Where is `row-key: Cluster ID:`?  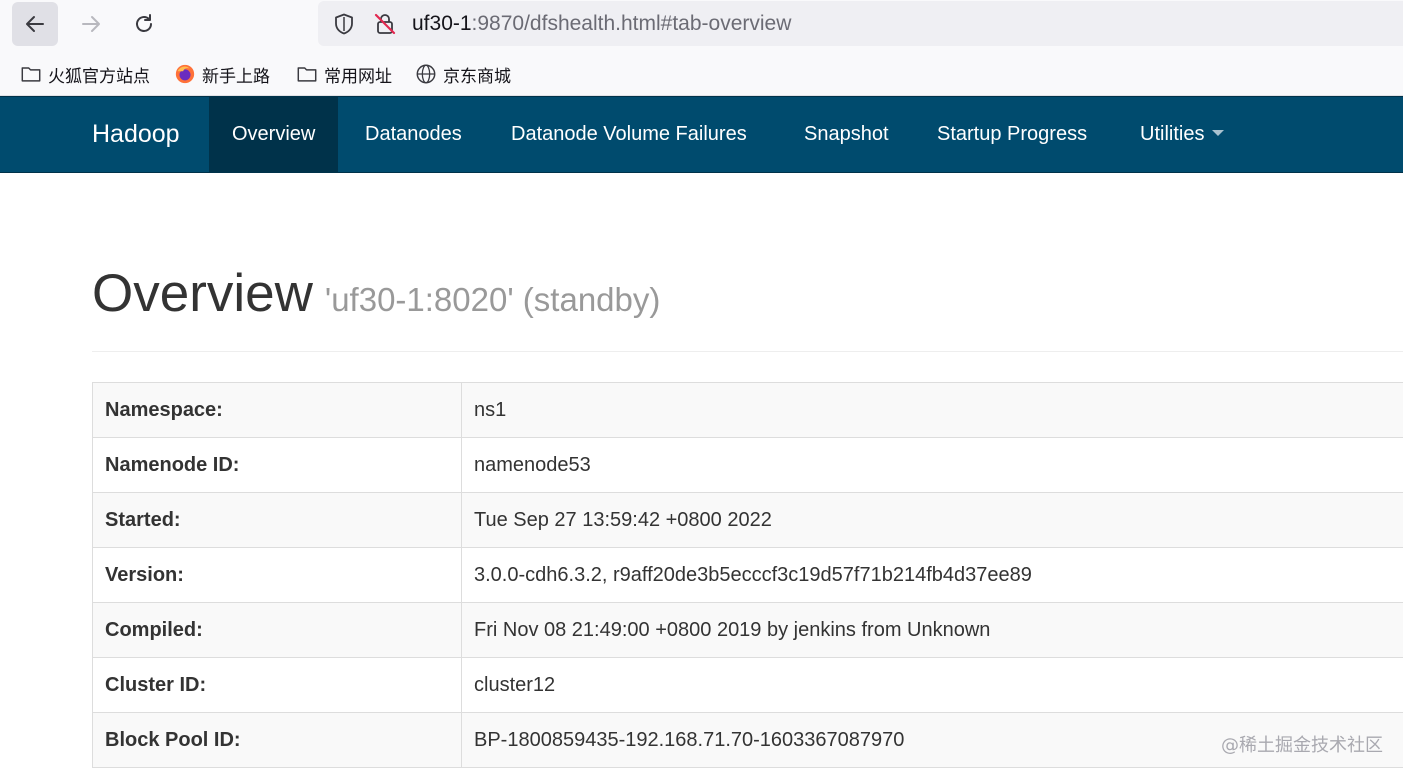 row-key: Cluster ID: is located at coordinates (277, 685).